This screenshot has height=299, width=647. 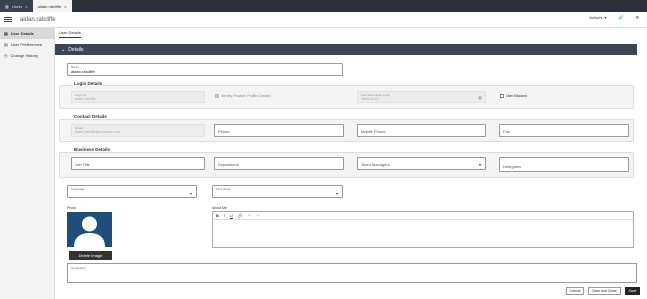 What do you see at coordinates (138, 97) in the screenshot?
I see `login-id-field: Login ID aidan.ratcliffe` at bounding box center [138, 97].